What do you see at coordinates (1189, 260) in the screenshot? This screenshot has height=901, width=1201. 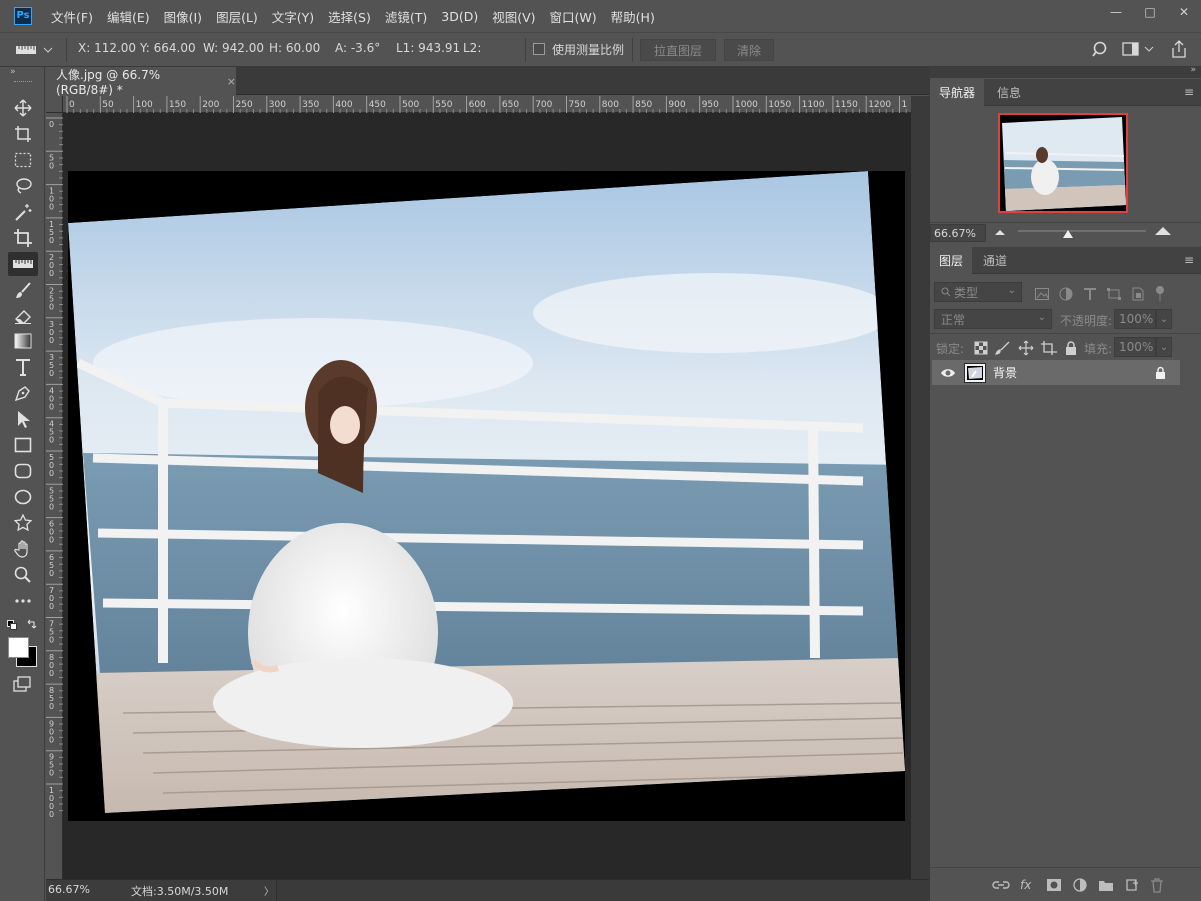 I see `layers-menu-icon: ≡` at bounding box center [1189, 260].